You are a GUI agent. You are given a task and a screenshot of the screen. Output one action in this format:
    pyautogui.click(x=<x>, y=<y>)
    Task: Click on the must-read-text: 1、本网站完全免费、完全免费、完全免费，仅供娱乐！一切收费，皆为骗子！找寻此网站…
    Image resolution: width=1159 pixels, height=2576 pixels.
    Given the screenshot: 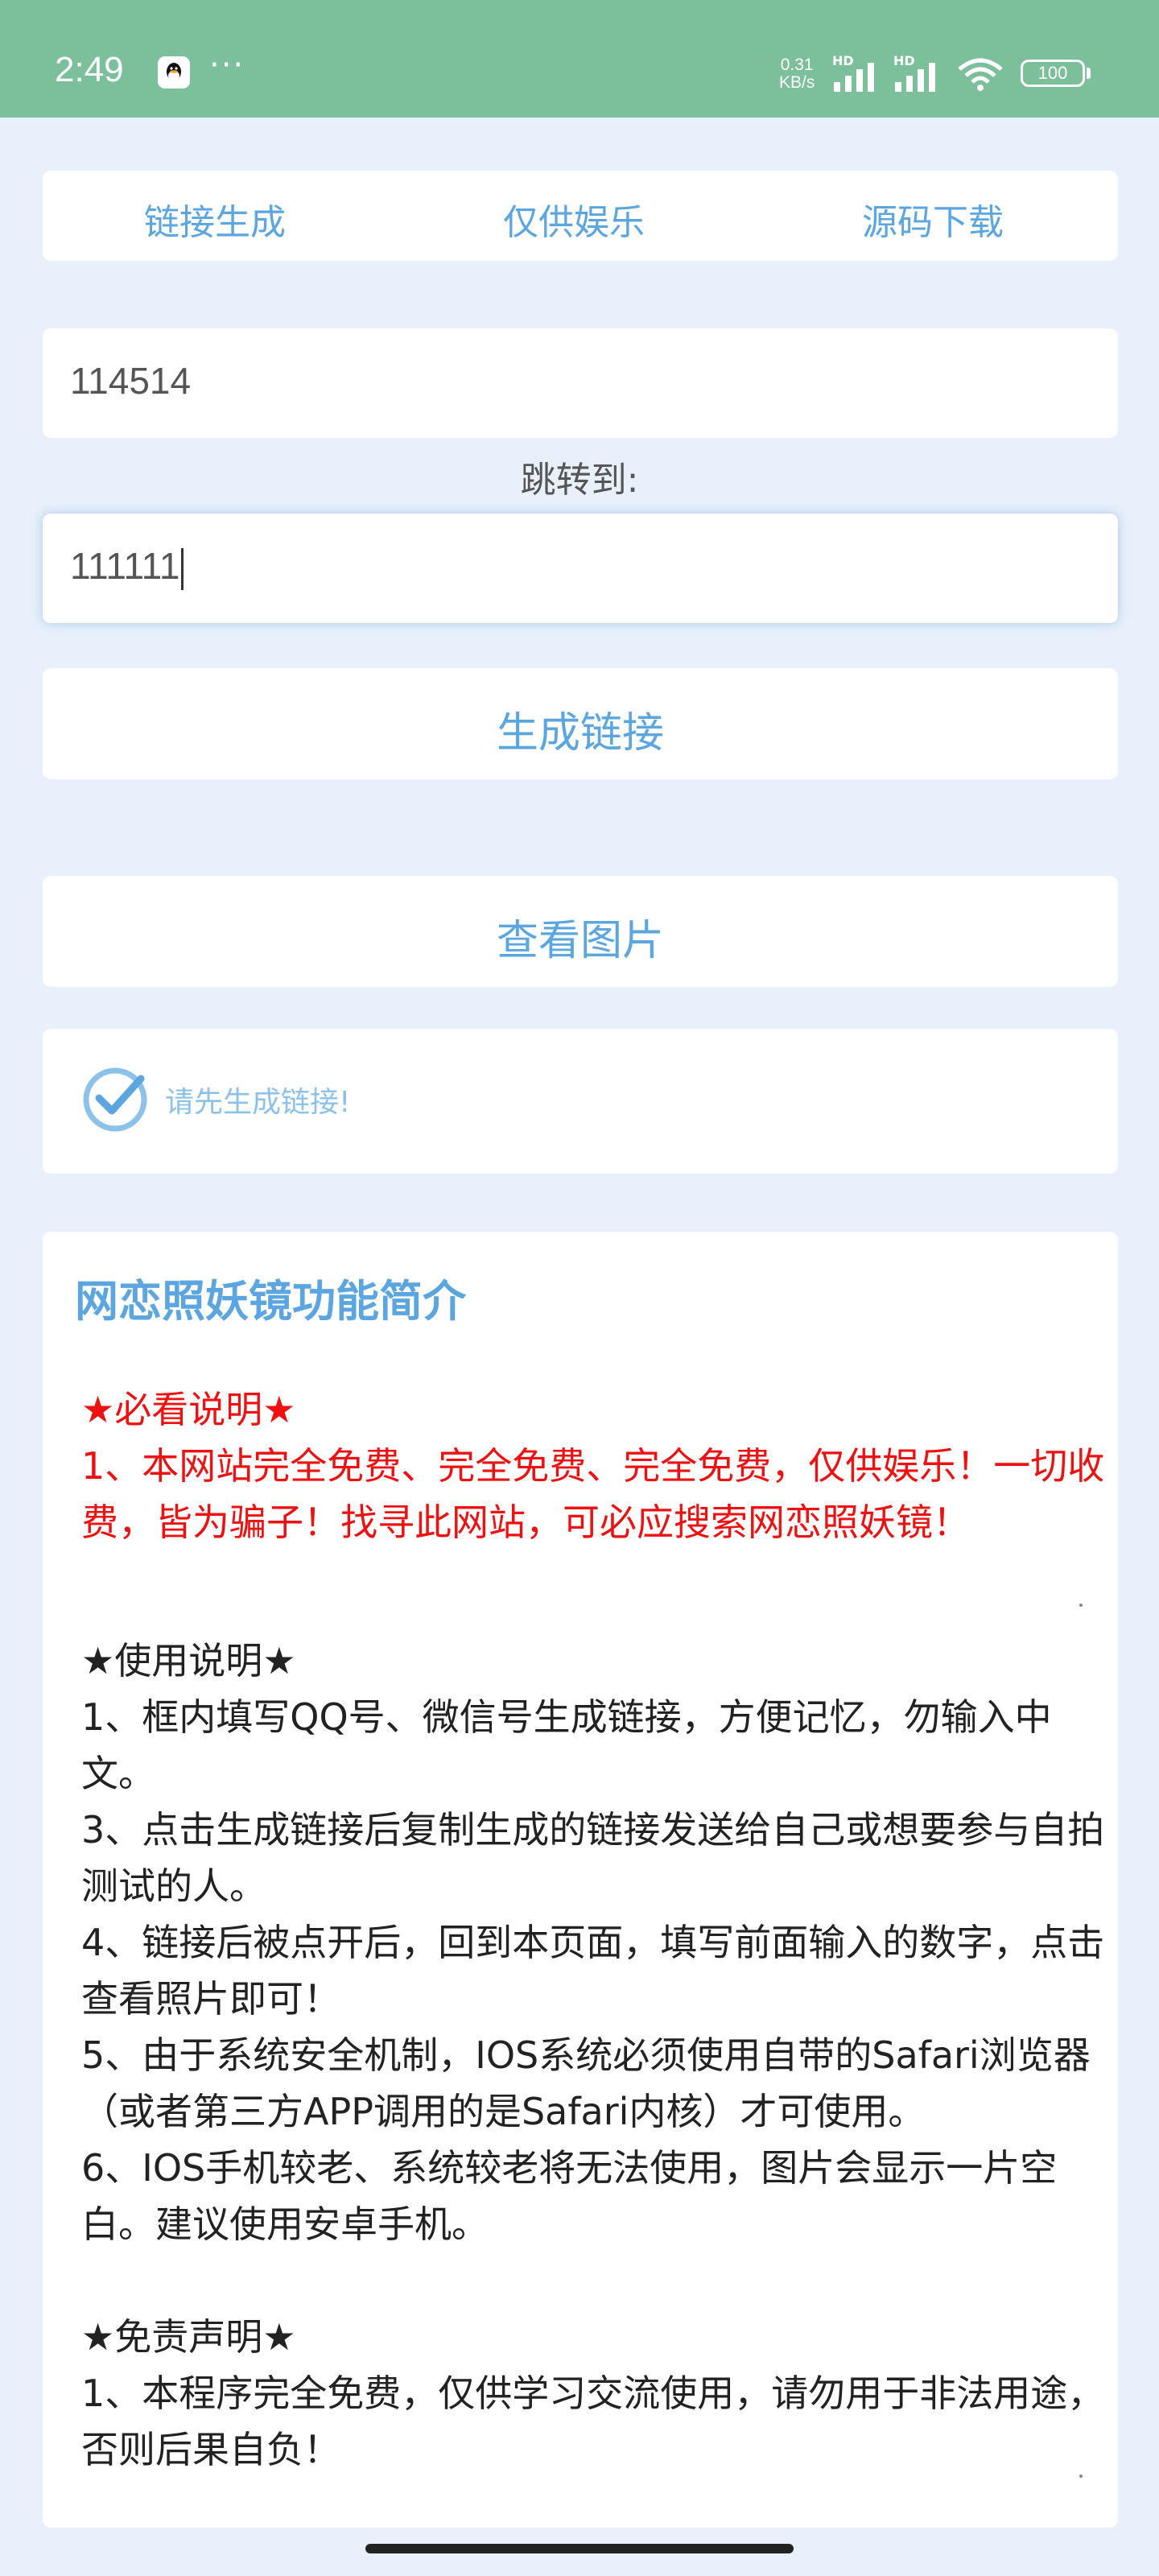 What is the action you would take?
    pyautogui.click(x=593, y=1494)
    